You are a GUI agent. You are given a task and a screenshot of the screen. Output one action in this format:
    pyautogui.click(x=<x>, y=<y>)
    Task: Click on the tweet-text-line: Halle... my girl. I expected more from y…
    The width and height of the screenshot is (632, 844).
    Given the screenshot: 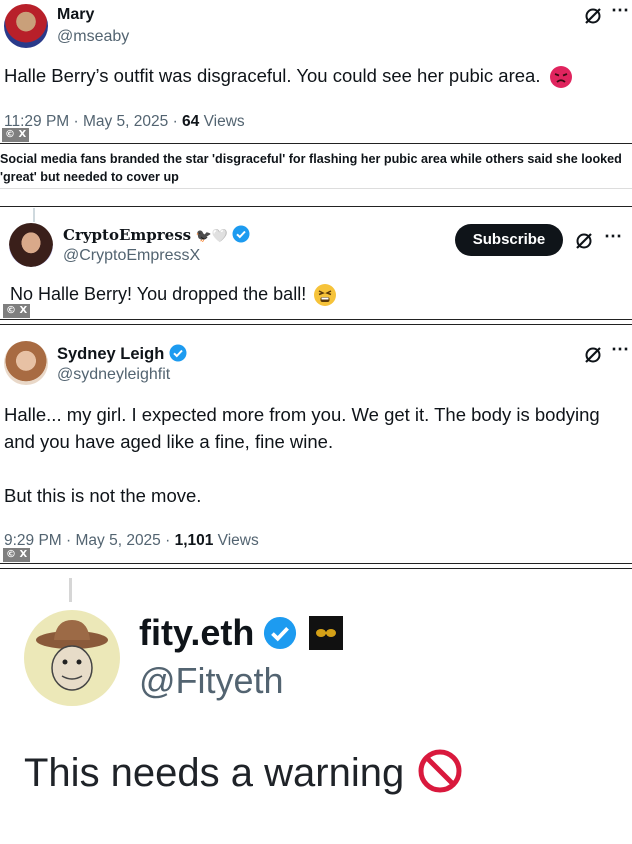 What is the action you would take?
    pyautogui.click(x=302, y=414)
    